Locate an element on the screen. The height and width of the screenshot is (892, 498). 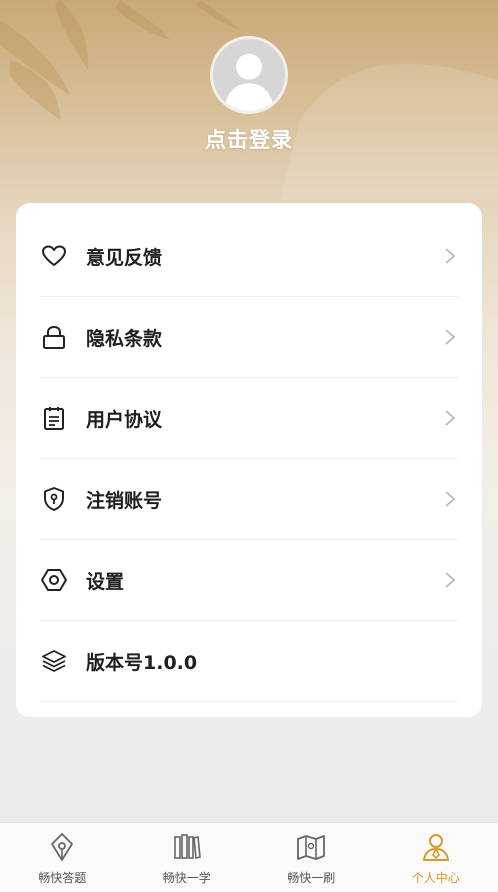
menu-label: 意见反馈 is located at coordinates (124, 257).